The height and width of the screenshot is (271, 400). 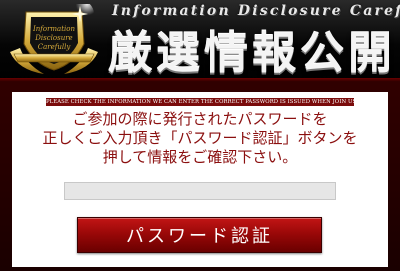 I want to click on password-auth-button: パスワード認証, so click(x=199, y=235).